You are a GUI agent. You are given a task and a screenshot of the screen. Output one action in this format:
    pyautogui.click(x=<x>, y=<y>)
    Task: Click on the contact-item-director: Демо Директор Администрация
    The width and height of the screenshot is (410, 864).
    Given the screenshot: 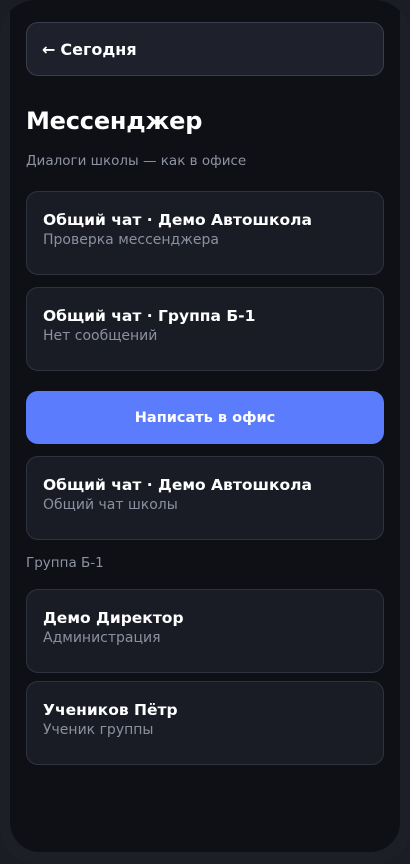 What is the action you would take?
    pyautogui.click(x=205, y=631)
    